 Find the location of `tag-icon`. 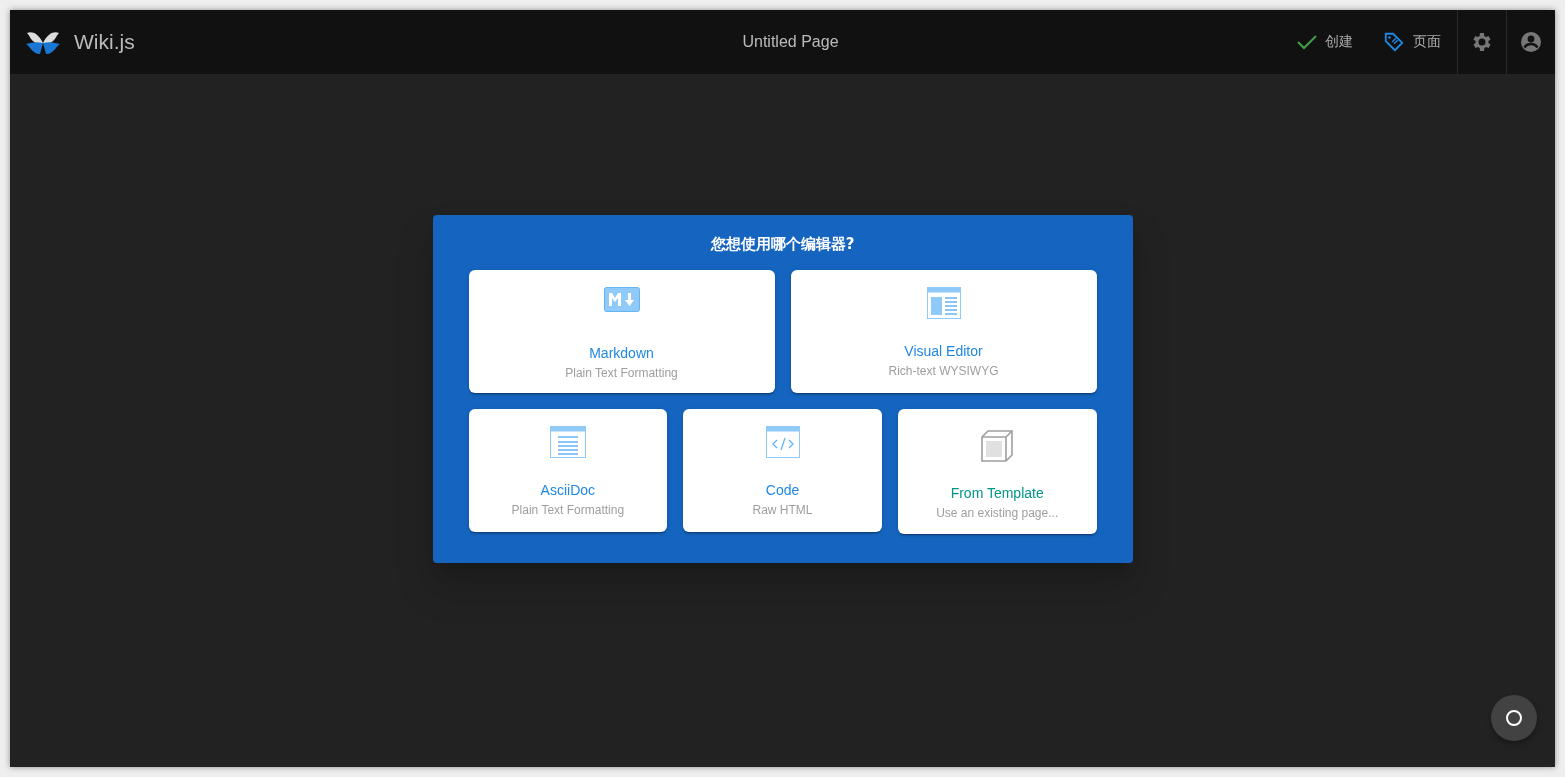

tag-icon is located at coordinates (1394, 42).